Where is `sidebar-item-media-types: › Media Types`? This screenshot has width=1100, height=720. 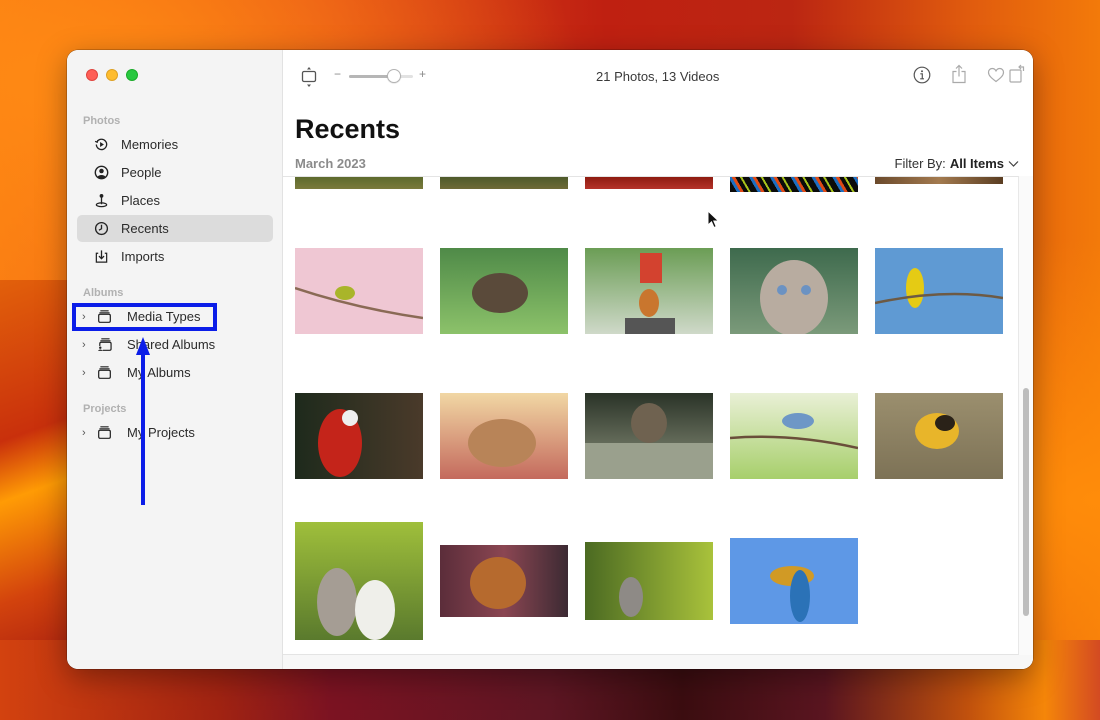
sidebar-item-media-types: › Media Types is located at coordinates (175, 316).